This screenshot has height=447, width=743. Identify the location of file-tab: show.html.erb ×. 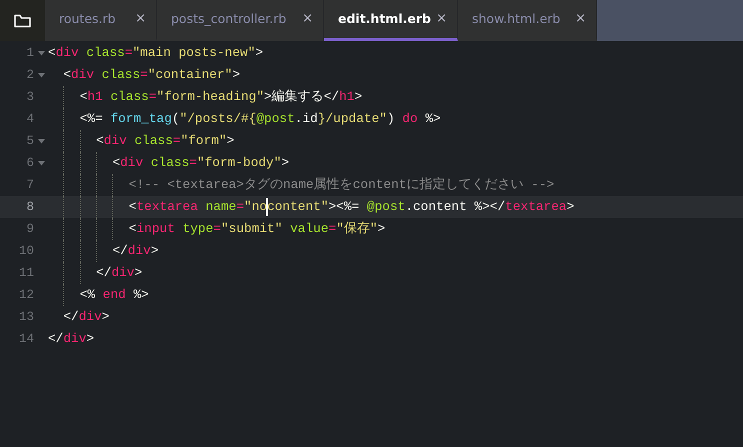
(527, 20).